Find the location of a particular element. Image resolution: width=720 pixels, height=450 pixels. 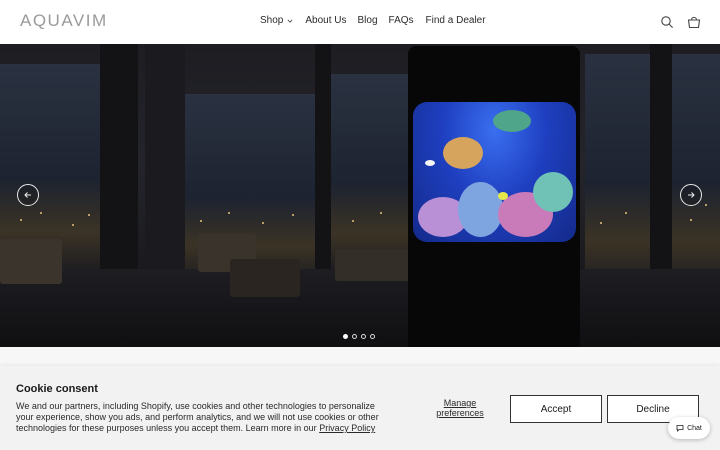

manage-preferences-link: Manage preferences is located at coordinates (460, 408).